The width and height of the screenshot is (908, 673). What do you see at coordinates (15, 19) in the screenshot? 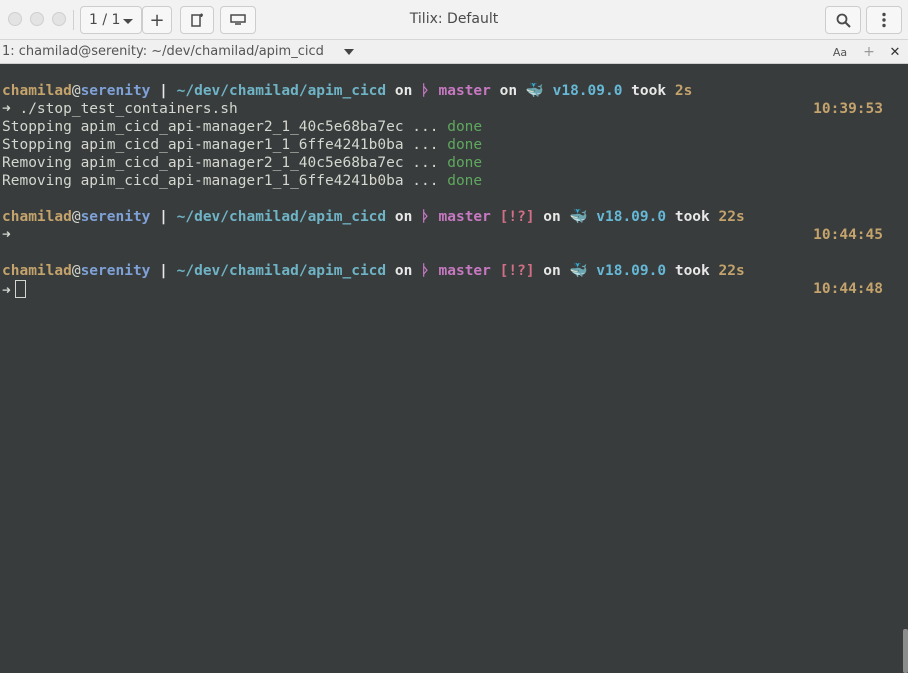
I see `window-close-button` at bounding box center [15, 19].